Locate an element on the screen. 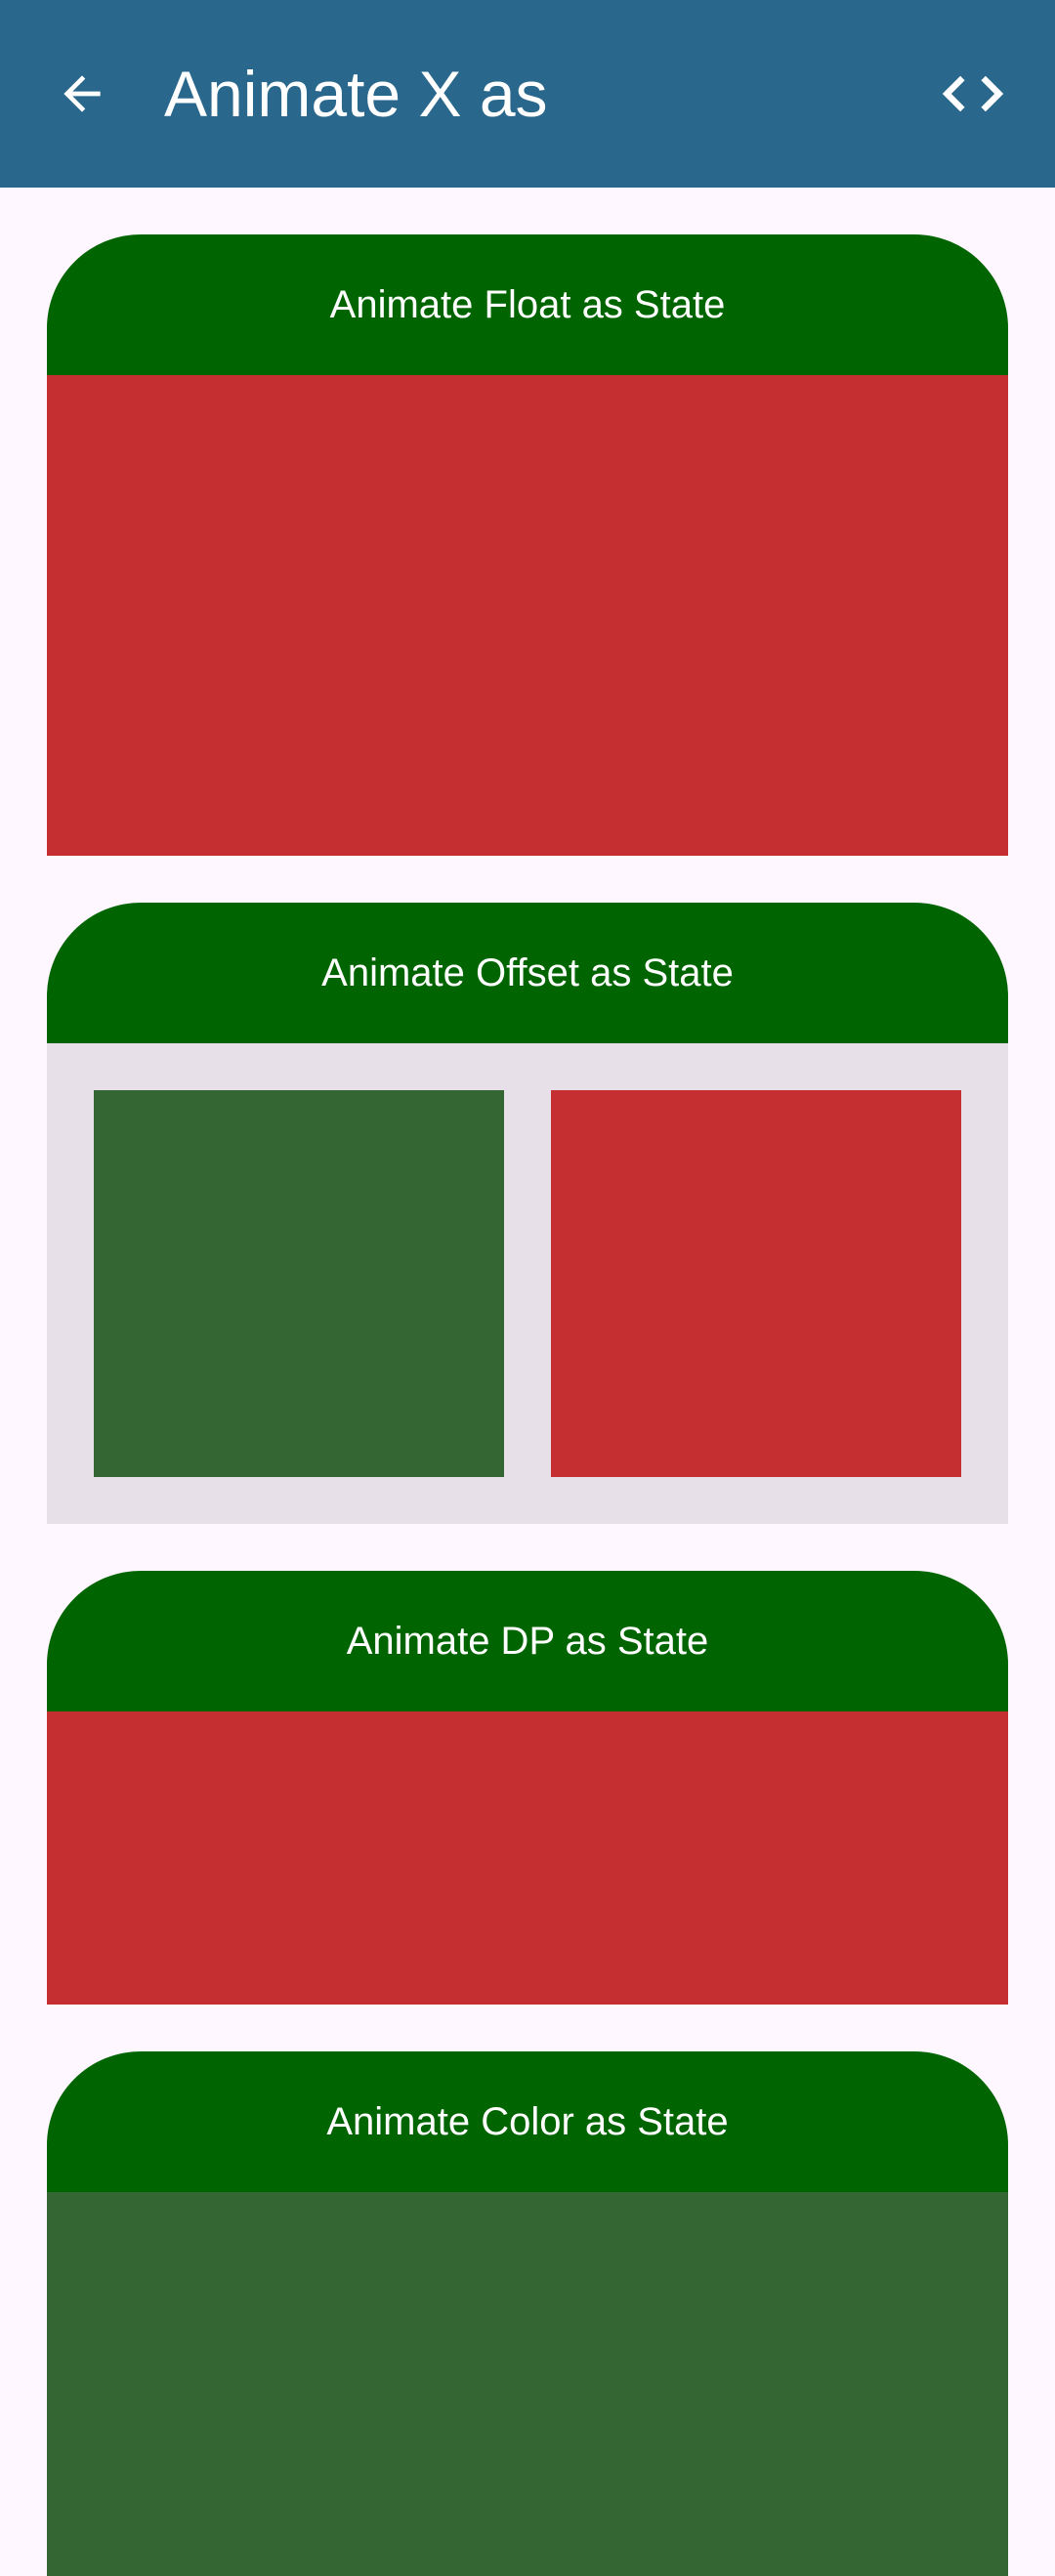 Image resolution: width=1055 pixels, height=2576 pixels. red-offset-box is located at coordinates (756, 1283).